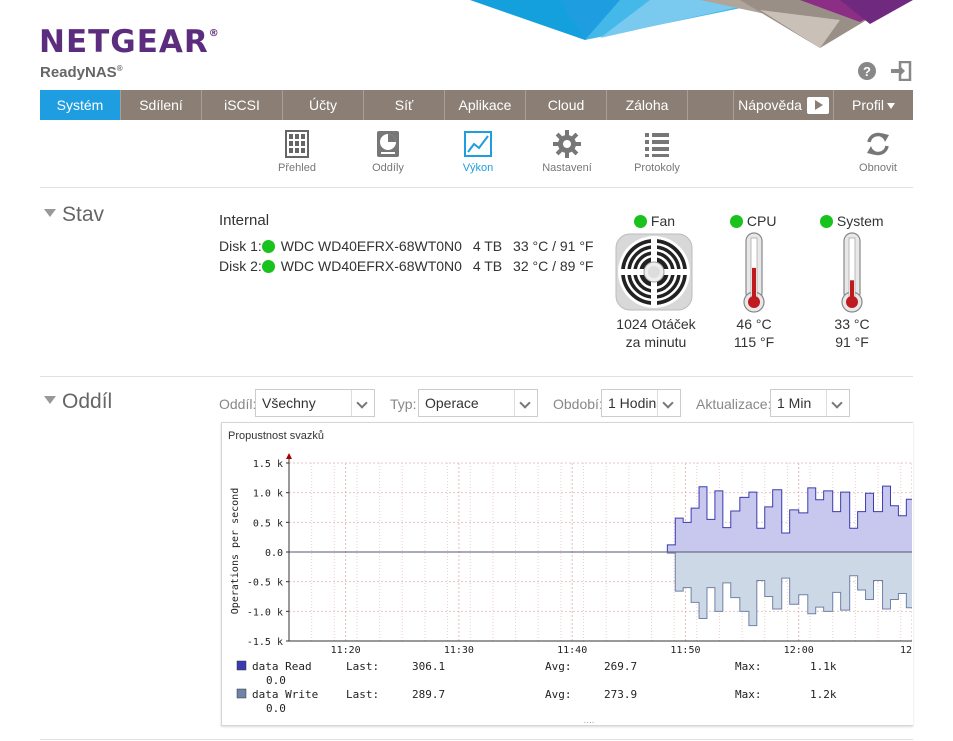  What do you see at coordinates (620, 694) in the screenshot?
I see `legend-avg-value: 273.9` at bounding box center [620, 694].